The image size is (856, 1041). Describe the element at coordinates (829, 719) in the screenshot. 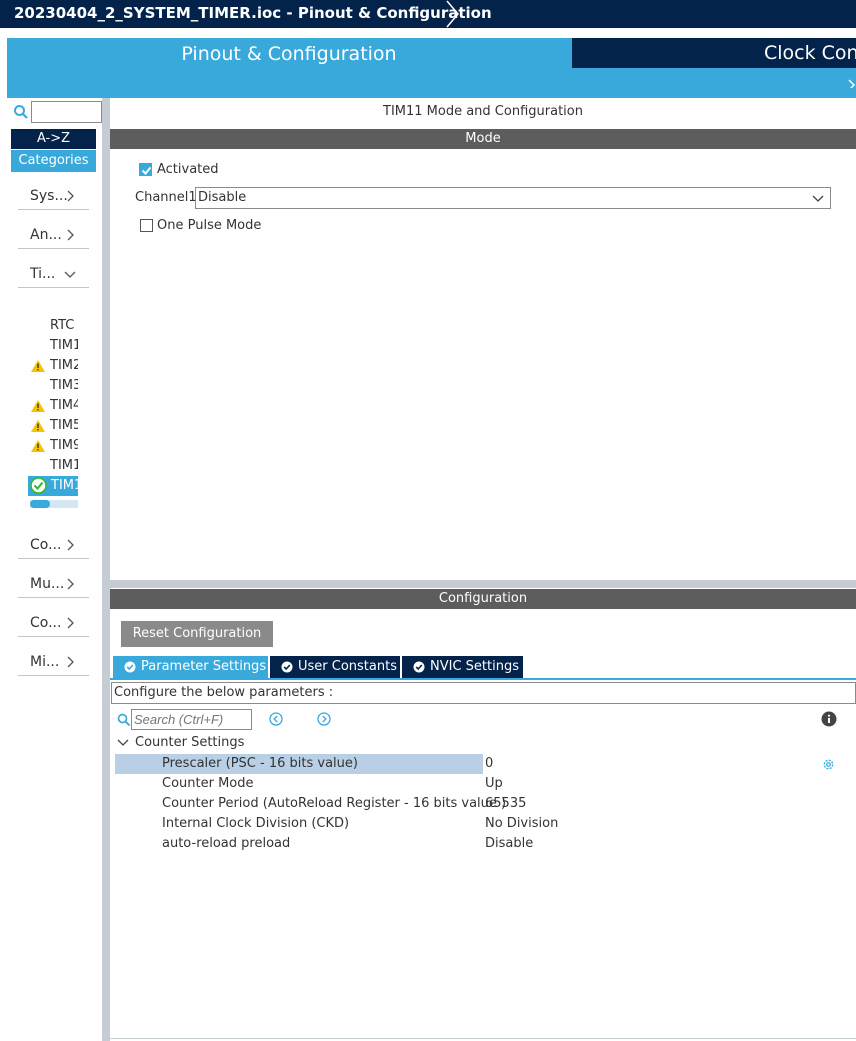

I see `info-icon` at that location.